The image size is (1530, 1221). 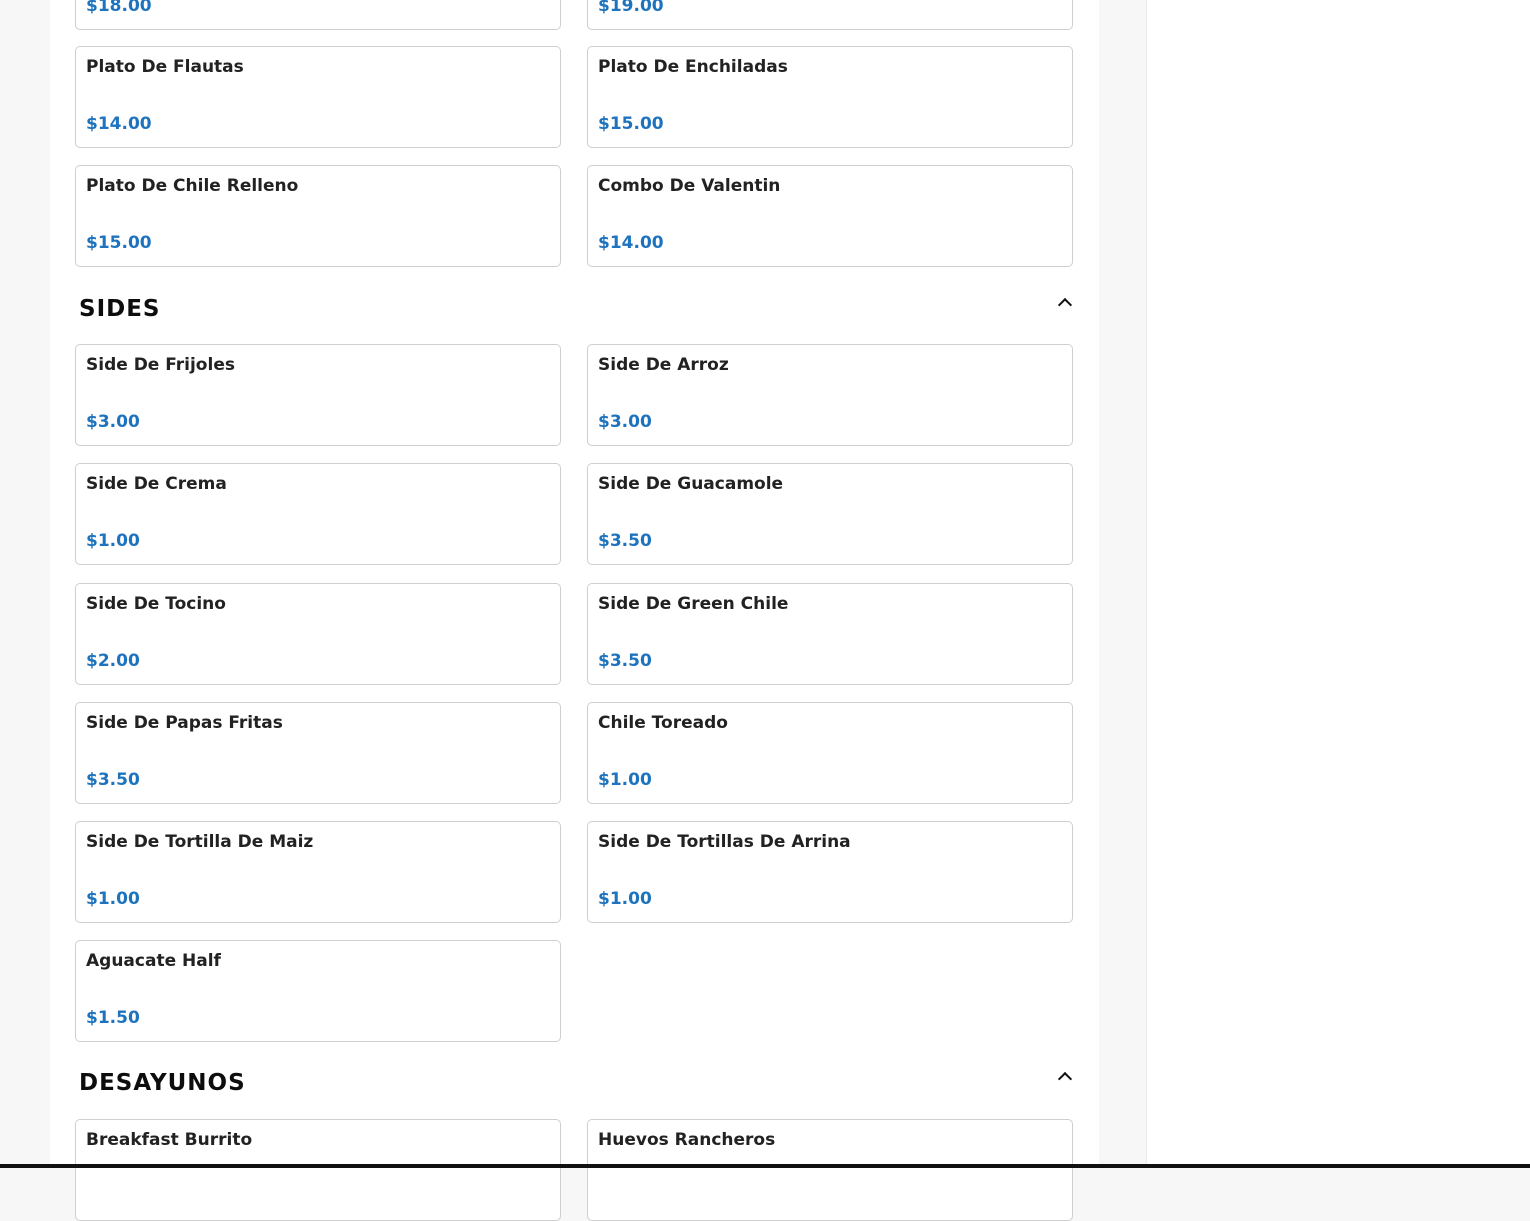 What do you see at coordinates (162, 1083) in the screenshot?
I see `section-title-desayunos: DESAYUNOS` at bounding box center [162, 1083].